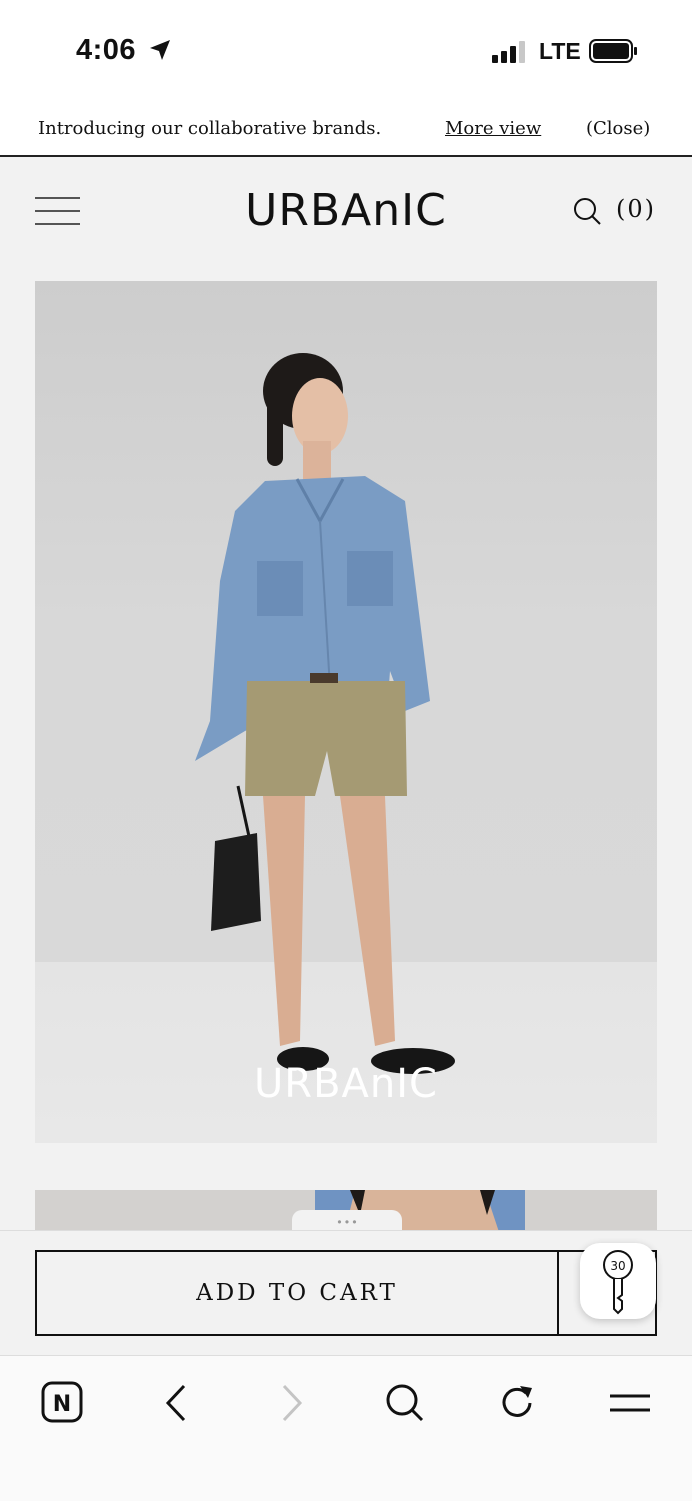  What do you see at coordinates (297, 1293) in the screenshot?
I see `add-to-cart-button: ADD TO CART` at bounding box center [297, 1293].